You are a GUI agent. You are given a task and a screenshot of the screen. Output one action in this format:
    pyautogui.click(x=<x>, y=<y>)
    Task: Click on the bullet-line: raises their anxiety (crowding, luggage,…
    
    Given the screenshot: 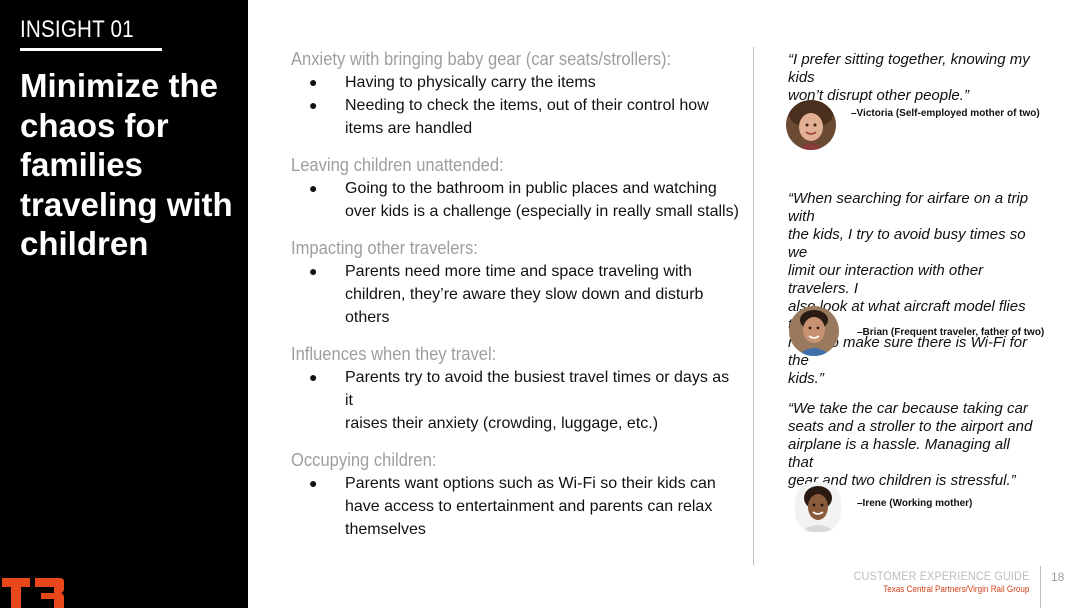 What is the action you would take?
    pyautogui.click(x=502, y=423)
    